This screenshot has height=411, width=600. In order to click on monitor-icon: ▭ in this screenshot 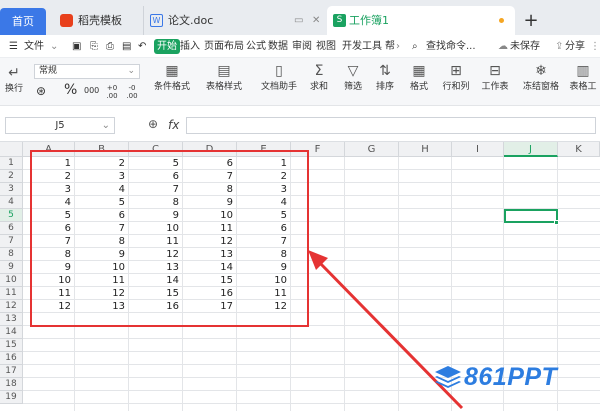, I will do `click(298, 20)`.